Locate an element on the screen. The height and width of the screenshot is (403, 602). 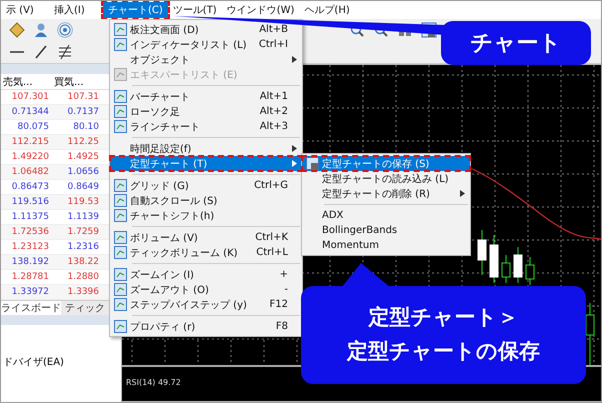
menu-bar-item: ウインドウ(W) is located at coordinates (261, 10).